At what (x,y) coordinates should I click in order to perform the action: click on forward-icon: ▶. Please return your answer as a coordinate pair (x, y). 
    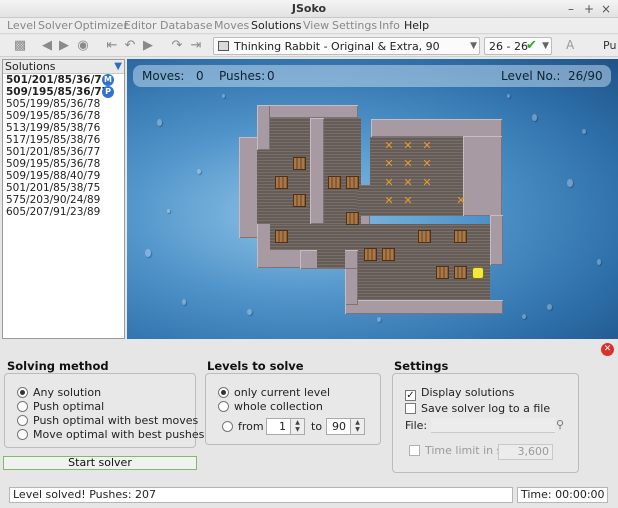
    Looking at the image, I should click on (64, 46).